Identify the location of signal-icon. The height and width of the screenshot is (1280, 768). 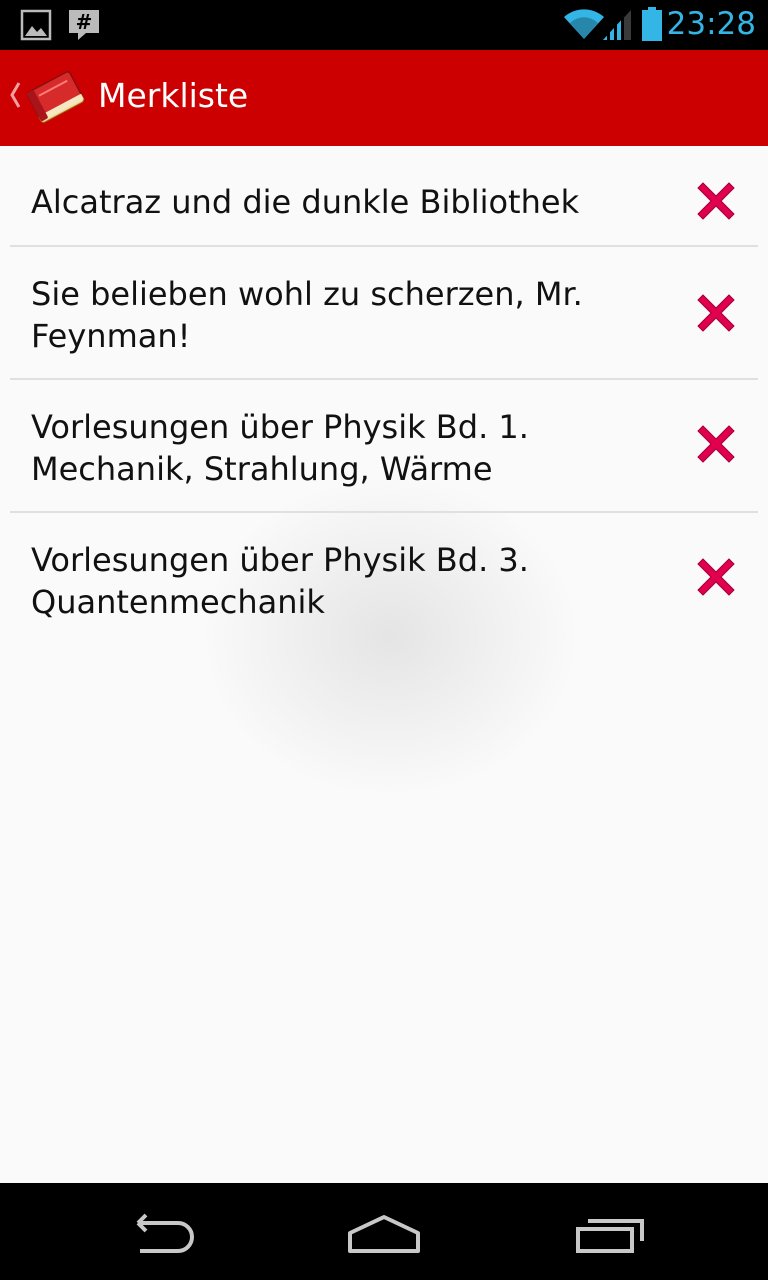
(617, 25).